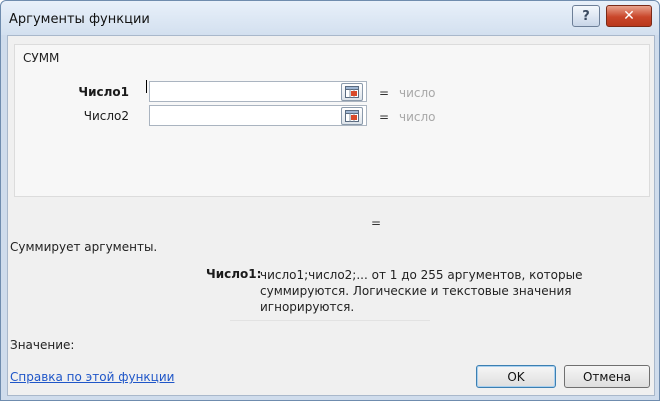 The width and height of the screenshot is (660, 401). What do you see at coordinates (417, 117) in the screenshot?
I see `arg2-result-hint: число` at bounding box center [417, 117].